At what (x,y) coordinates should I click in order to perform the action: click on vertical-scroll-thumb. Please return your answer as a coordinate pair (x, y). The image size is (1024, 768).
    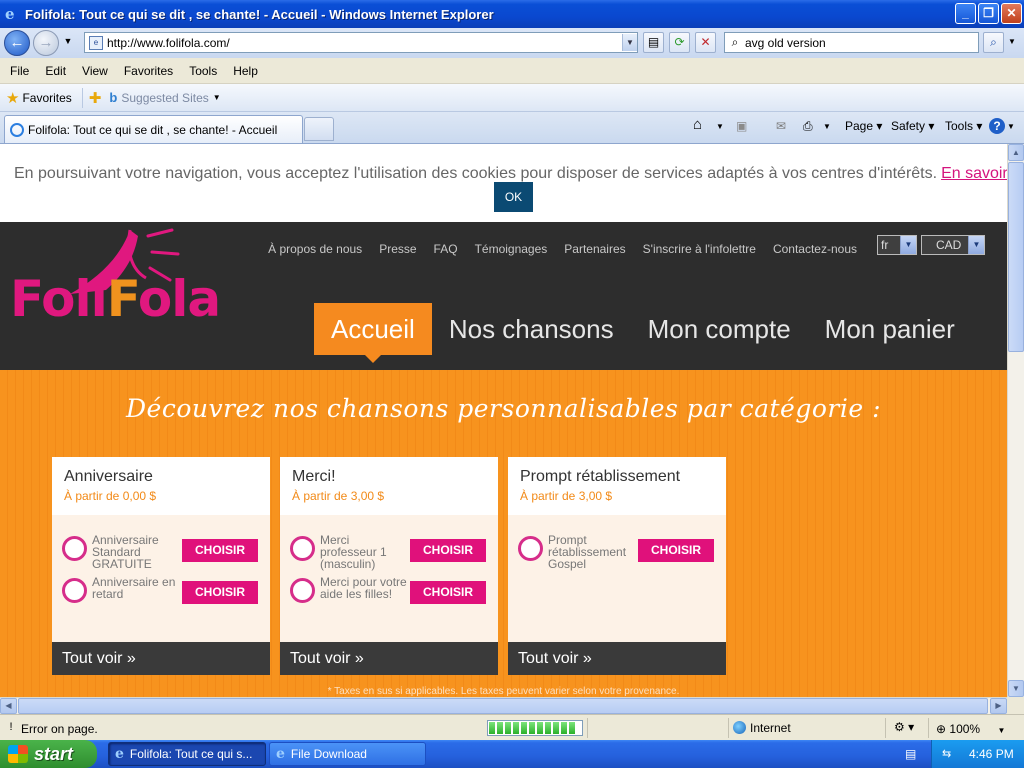
    Looking at the image, I should click on (1016, 257).